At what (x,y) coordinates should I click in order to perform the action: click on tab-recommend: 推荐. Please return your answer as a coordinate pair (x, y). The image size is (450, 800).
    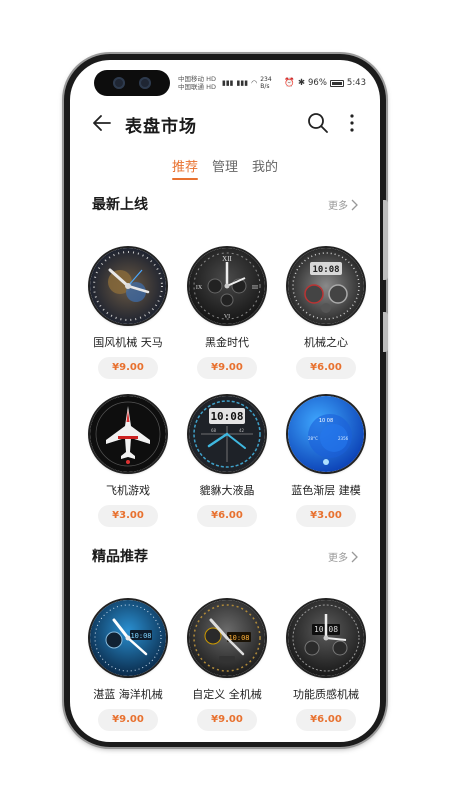
    Looking at the image, I should click on (184, 168).